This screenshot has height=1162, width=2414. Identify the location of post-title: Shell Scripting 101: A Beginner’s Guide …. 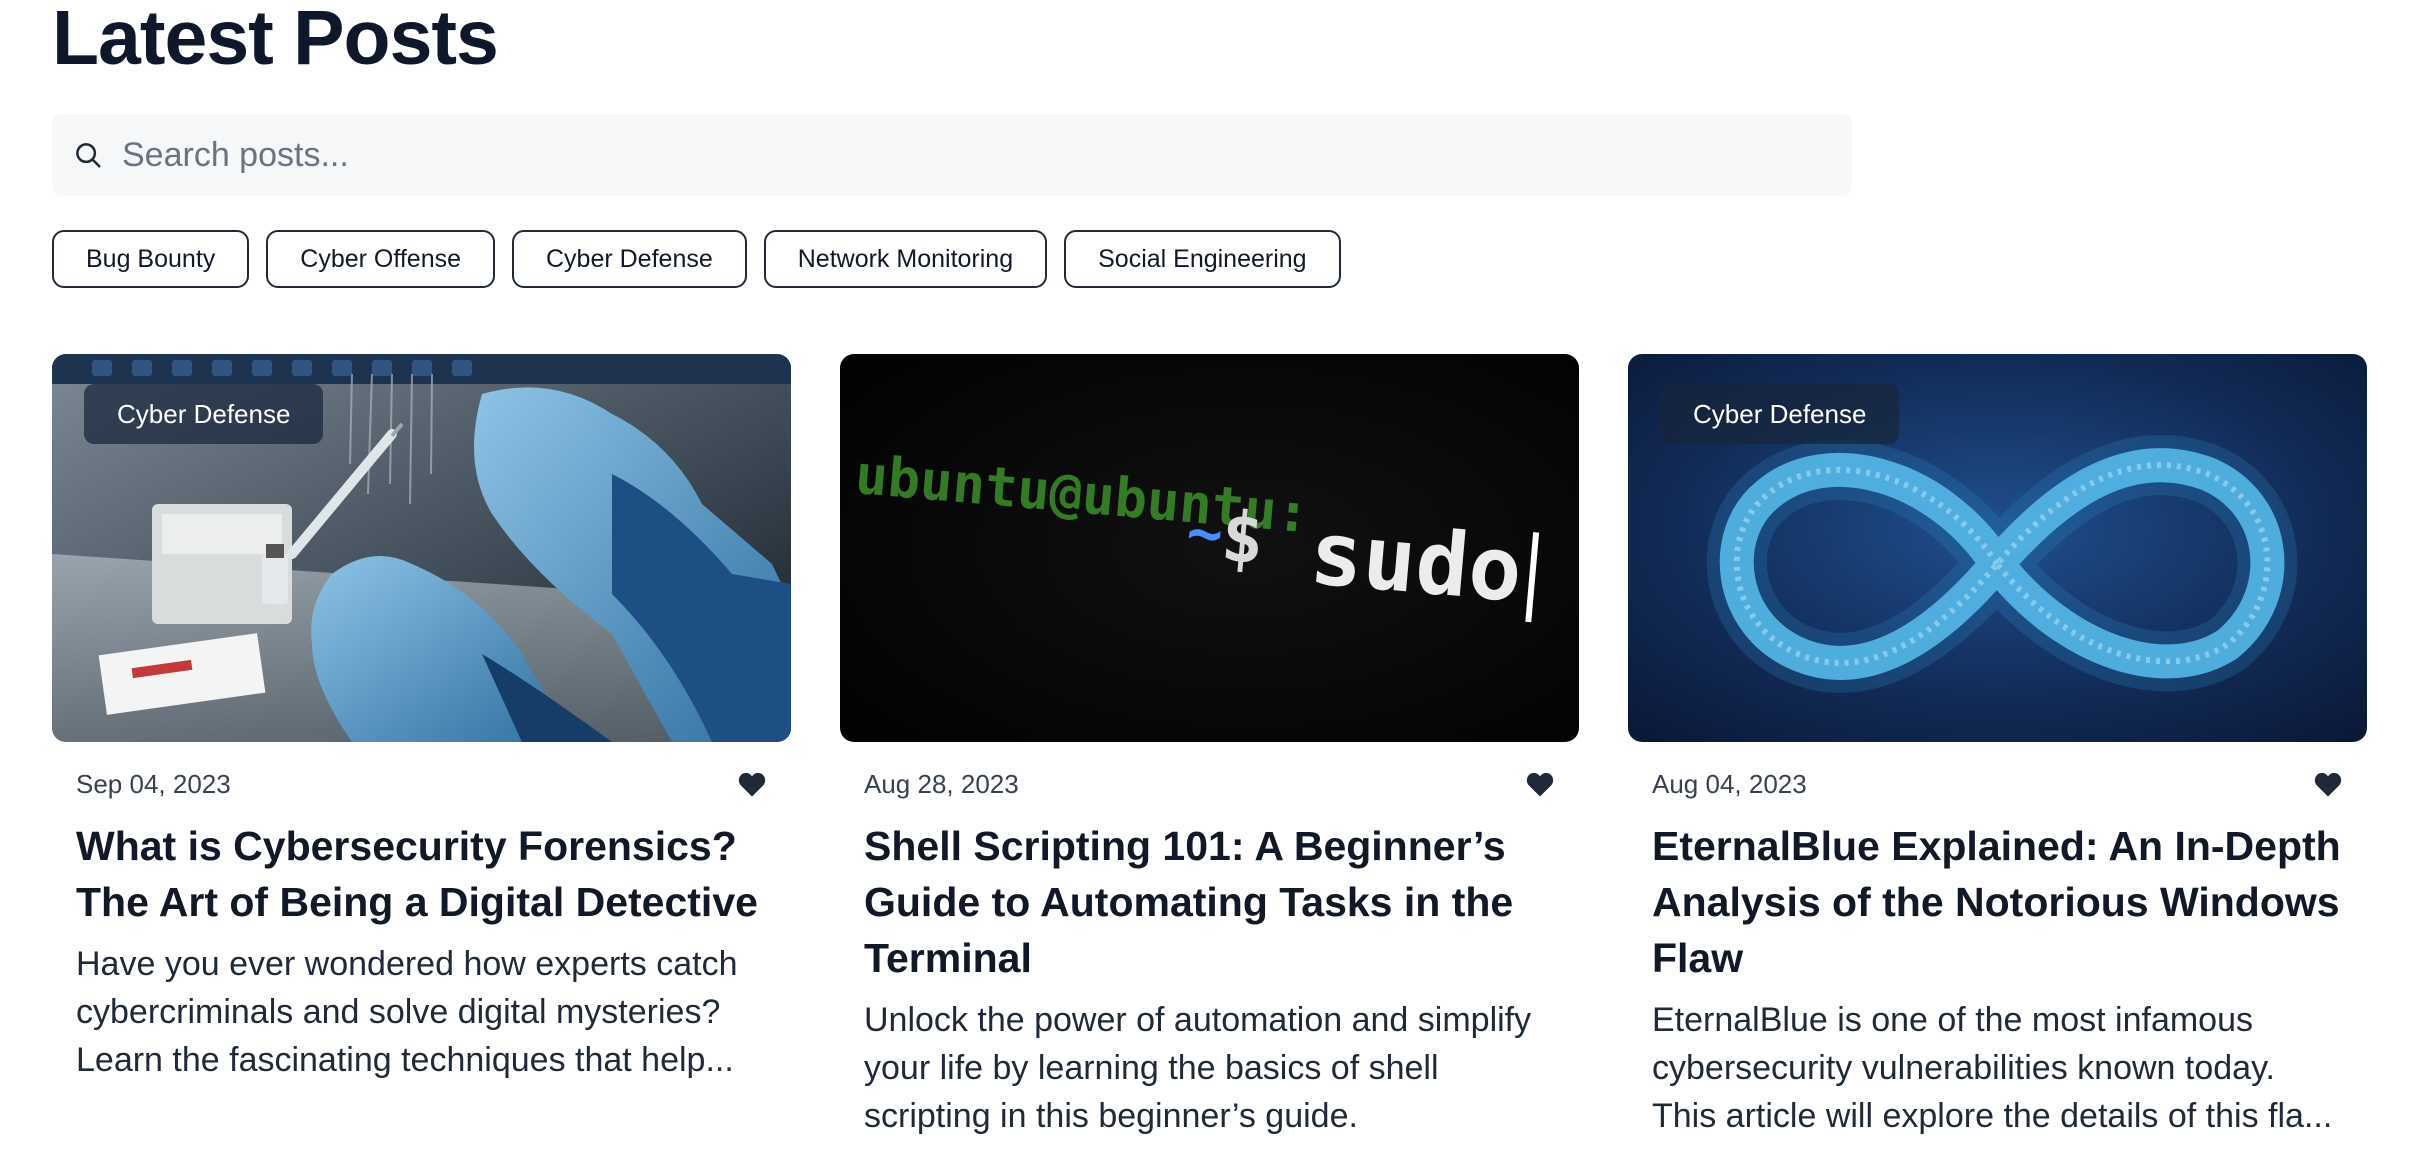
(1209, 902).